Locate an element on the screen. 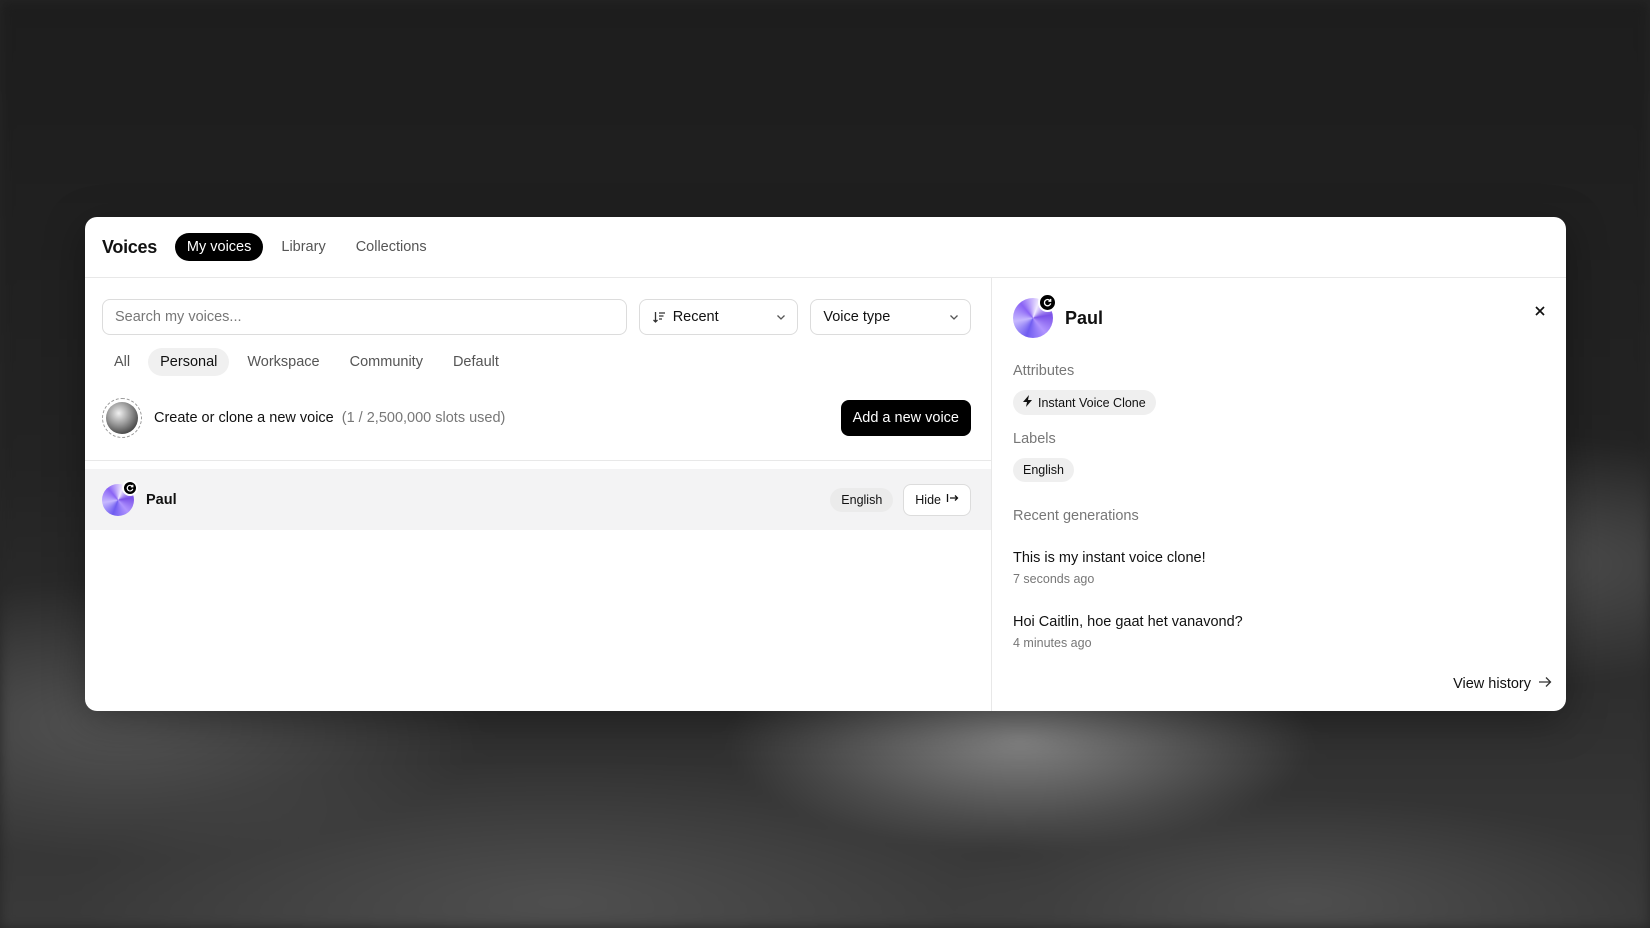 This screenshot has width=1650, height=928. tab-collections: Collections is located at coordinates (391, 247).